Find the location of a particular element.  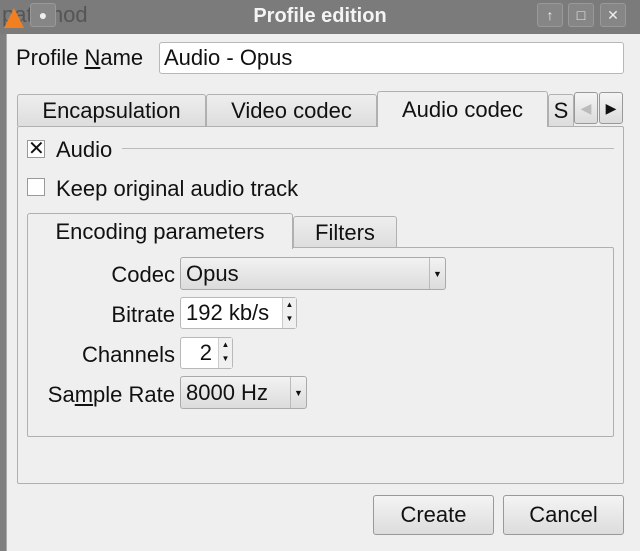

divider is located at coordinates (368, 148).